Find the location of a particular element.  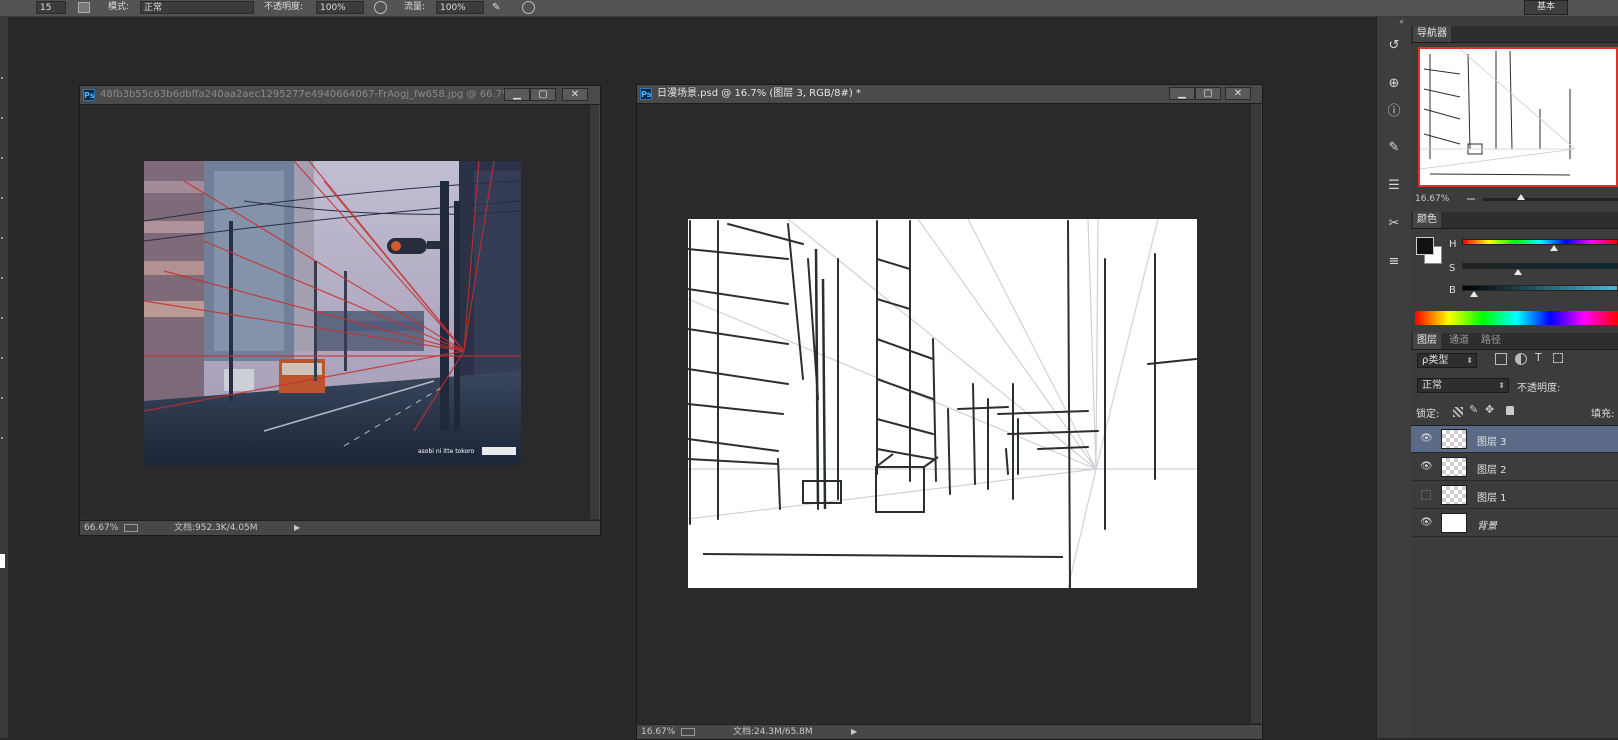

flow-label: 流量: is located at coordinates (415, 7).